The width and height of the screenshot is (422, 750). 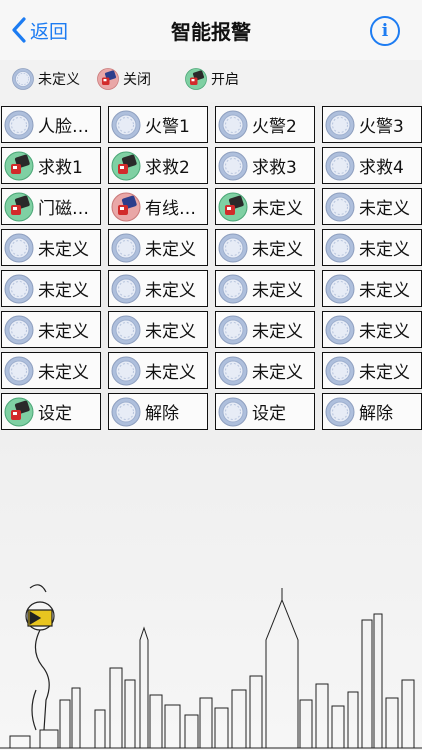 What do you see at coordinates (274, 168) in the screenshot?
I see `alarm-cell-label: 求救3` at bounding box center [274, 168].